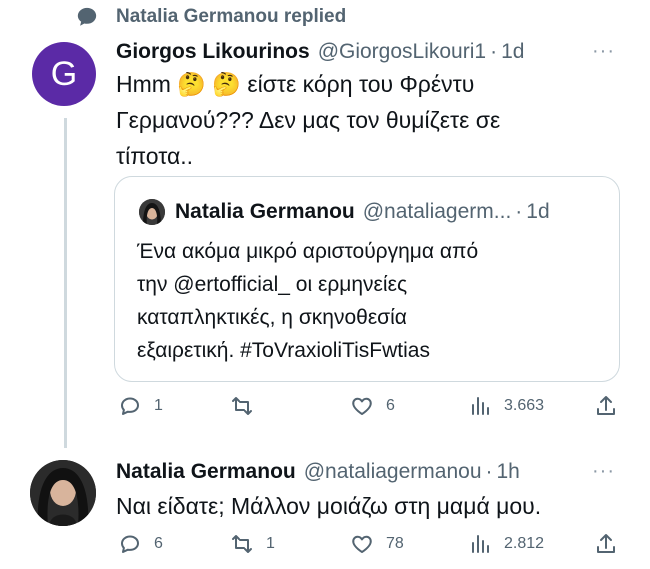  I want to click on views-count: 3.663, so click(524, 405).